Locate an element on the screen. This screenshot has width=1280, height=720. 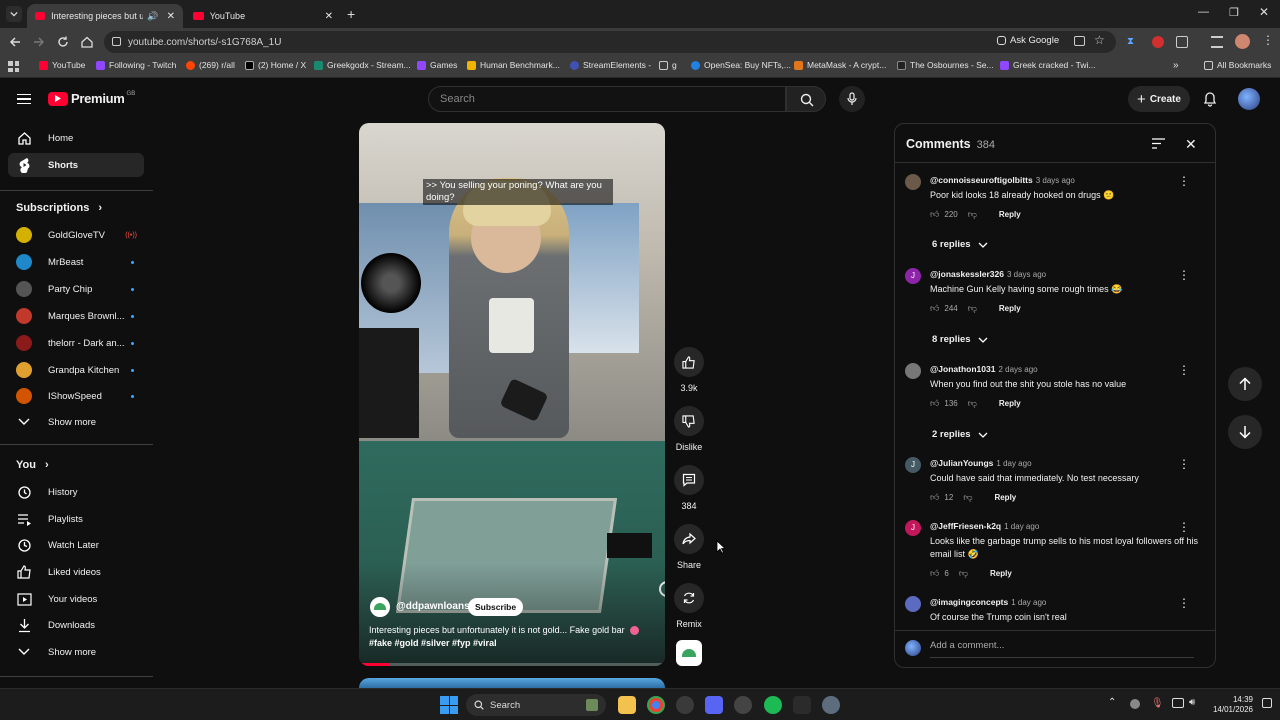
bookmarks-overflow-icon: » is located at coordinates (1176, 65).